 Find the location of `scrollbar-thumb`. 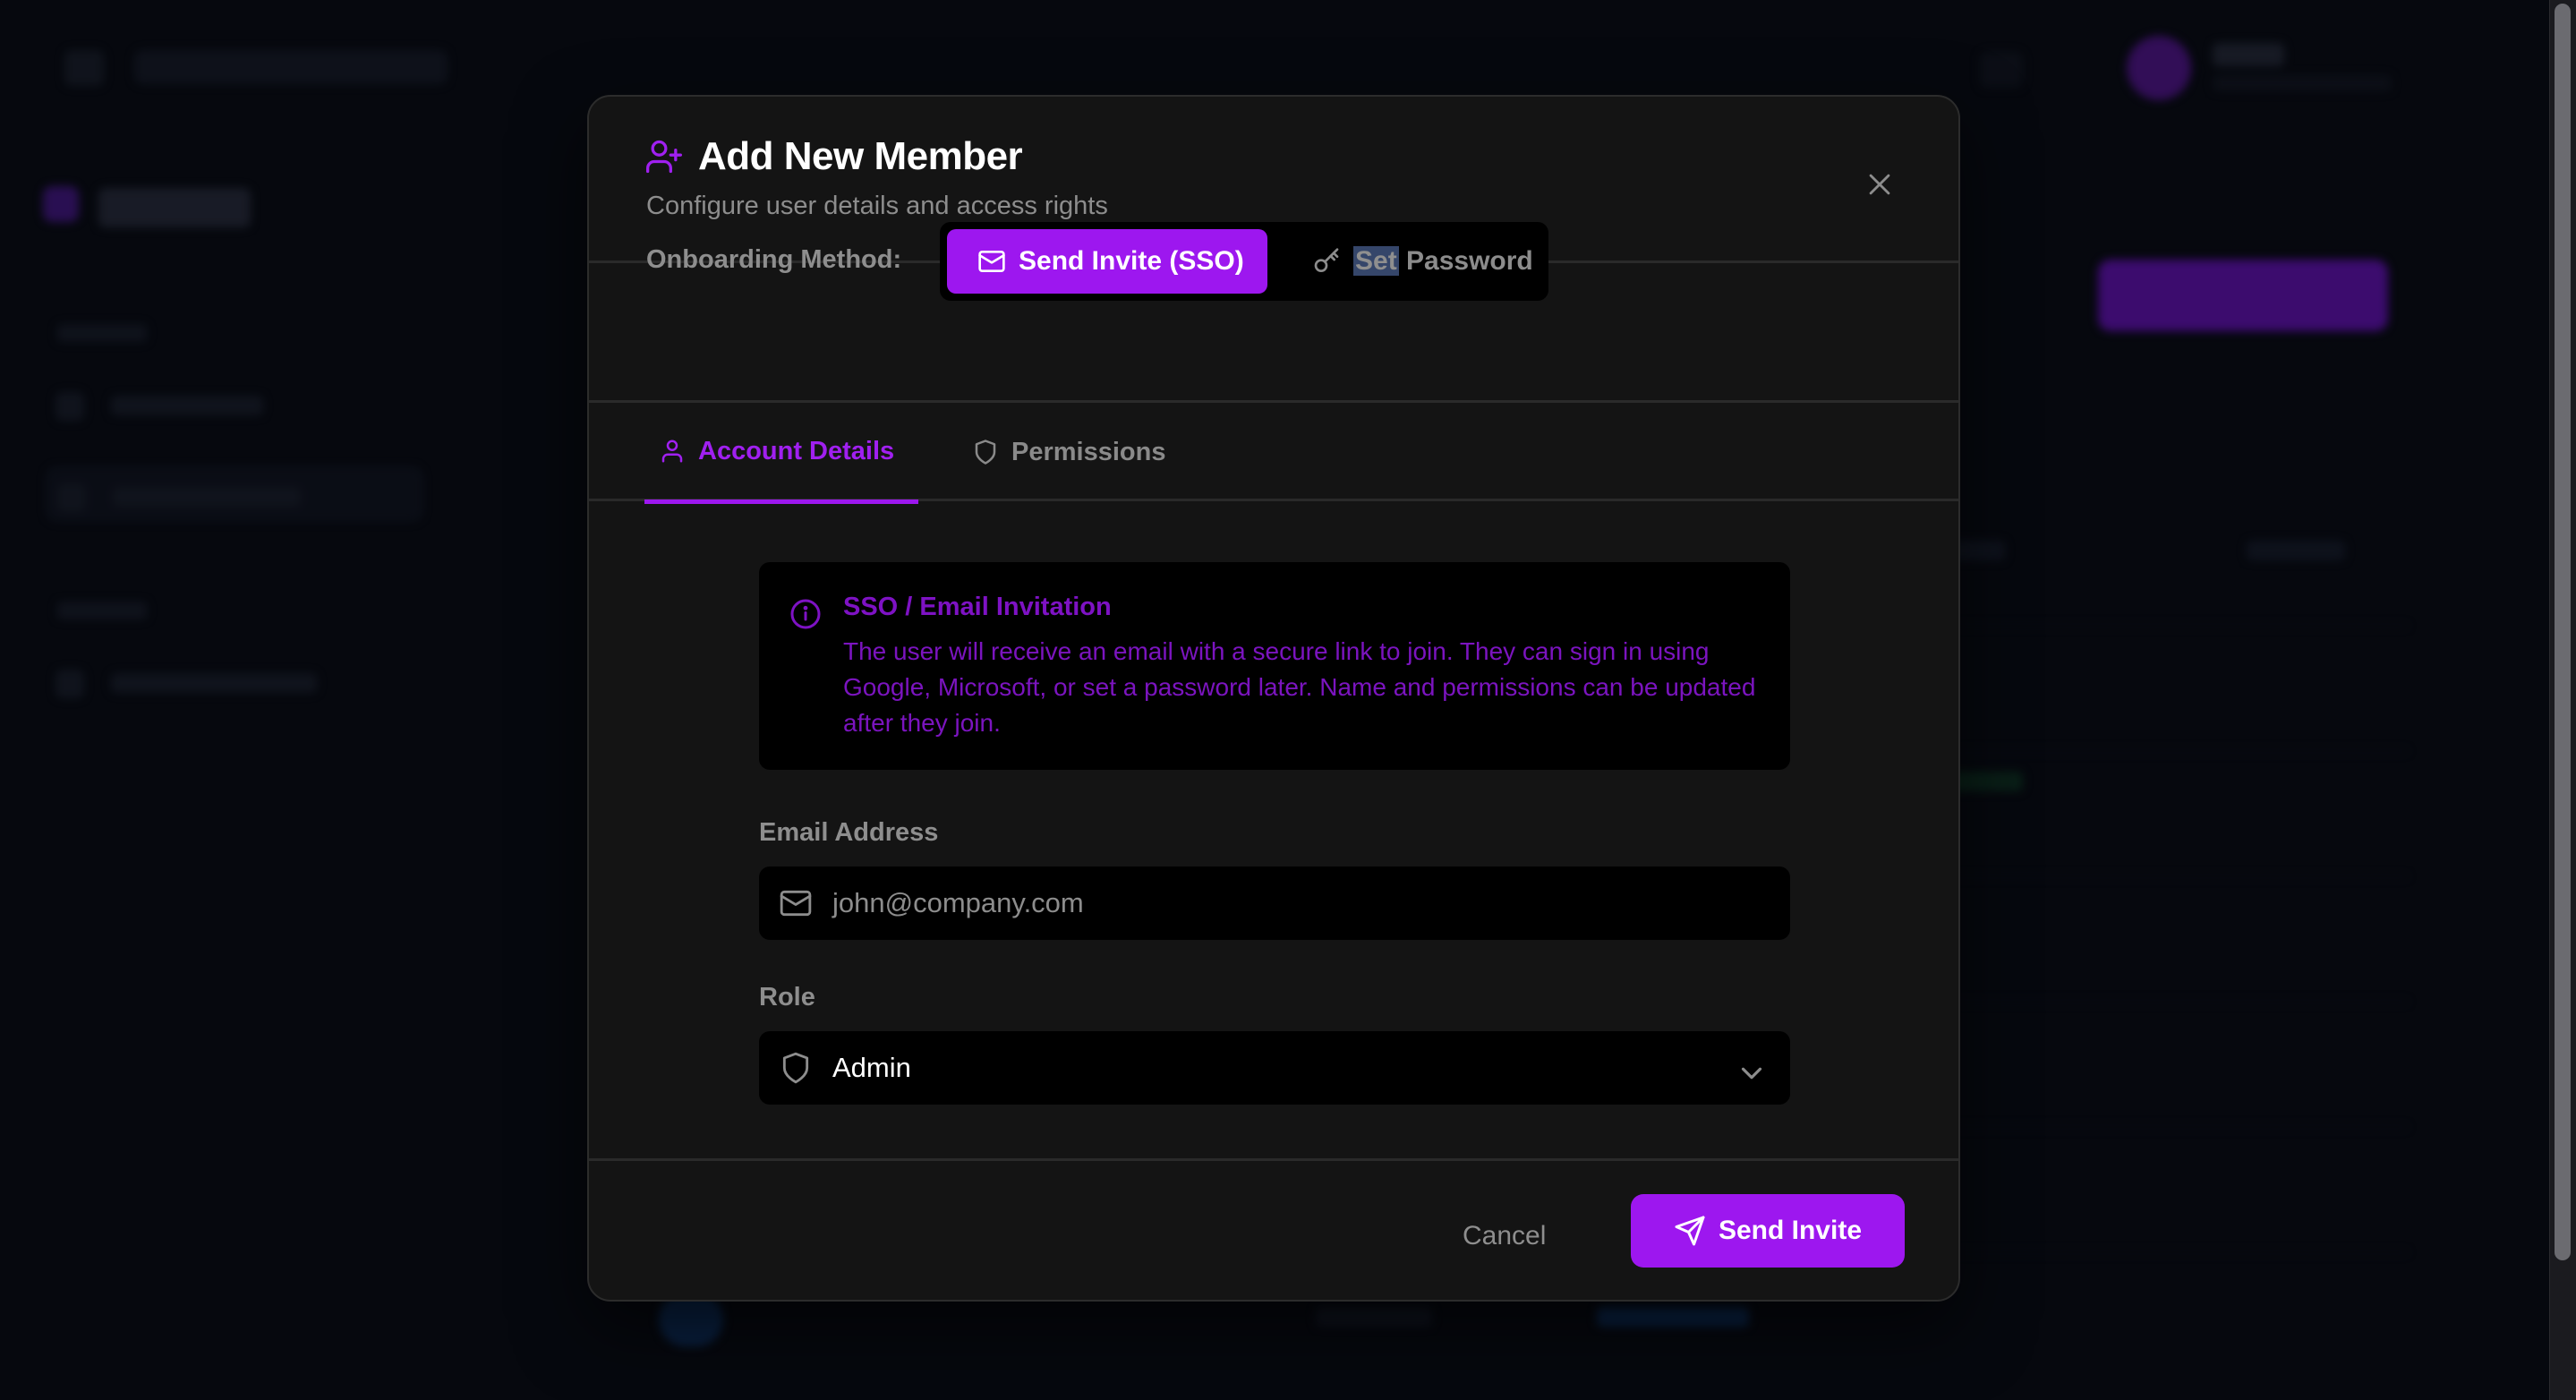

scrollbar-thumb is located at coordinates (2563, 632).